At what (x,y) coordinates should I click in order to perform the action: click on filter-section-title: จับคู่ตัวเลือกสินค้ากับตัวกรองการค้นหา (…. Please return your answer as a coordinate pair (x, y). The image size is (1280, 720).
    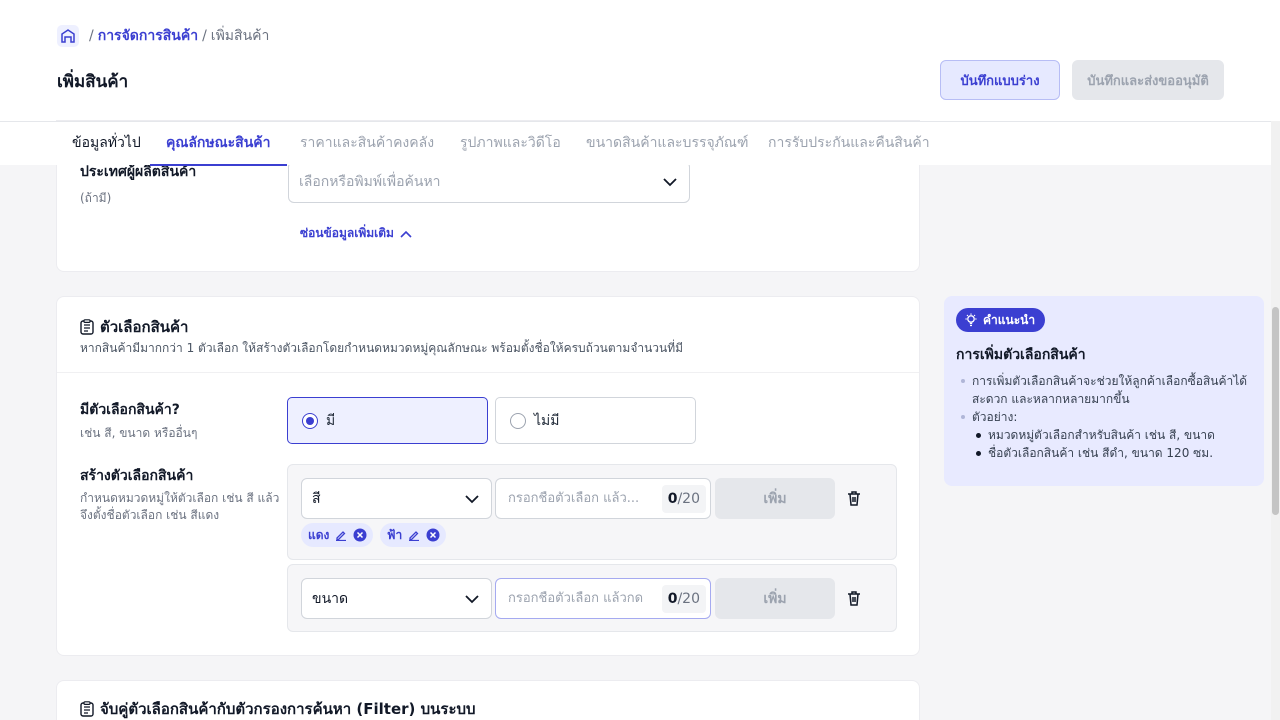
    Looking at the image, I should click on (288, 709).